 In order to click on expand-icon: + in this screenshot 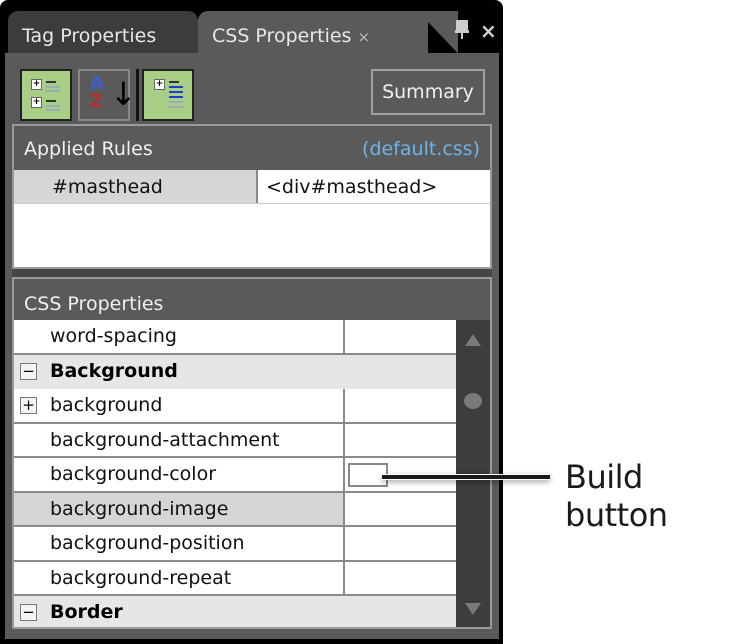, I will do `click(28, 405)`.